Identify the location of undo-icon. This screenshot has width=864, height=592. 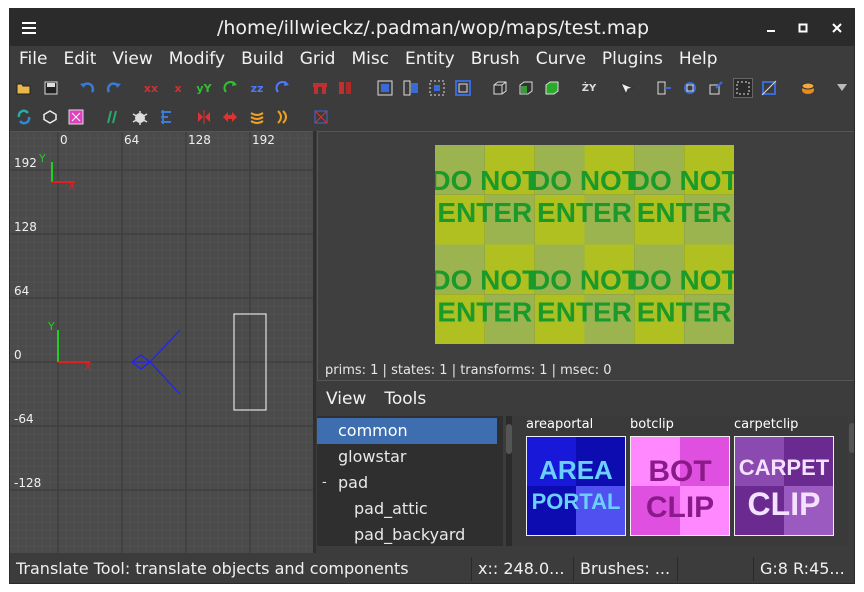
(87, 88).